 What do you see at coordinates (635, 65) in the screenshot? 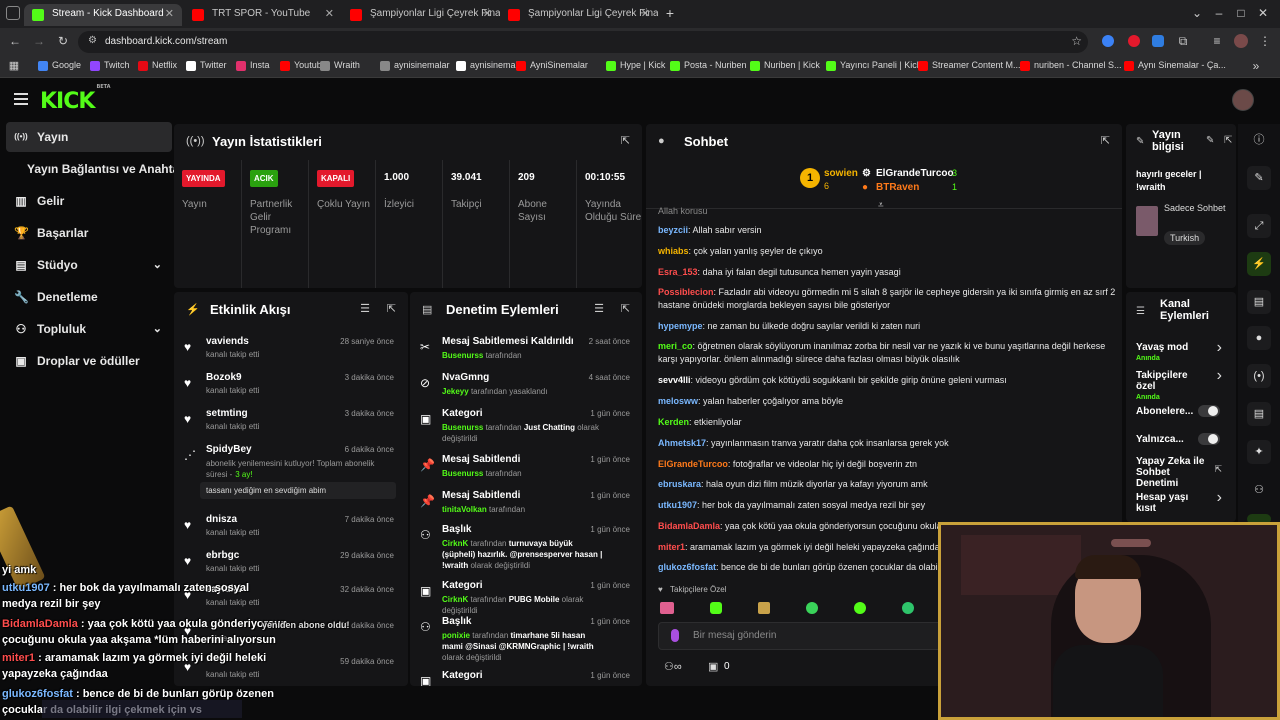
I see `bookmark-item: Hype | Kick` at bounding box center [635, 65].